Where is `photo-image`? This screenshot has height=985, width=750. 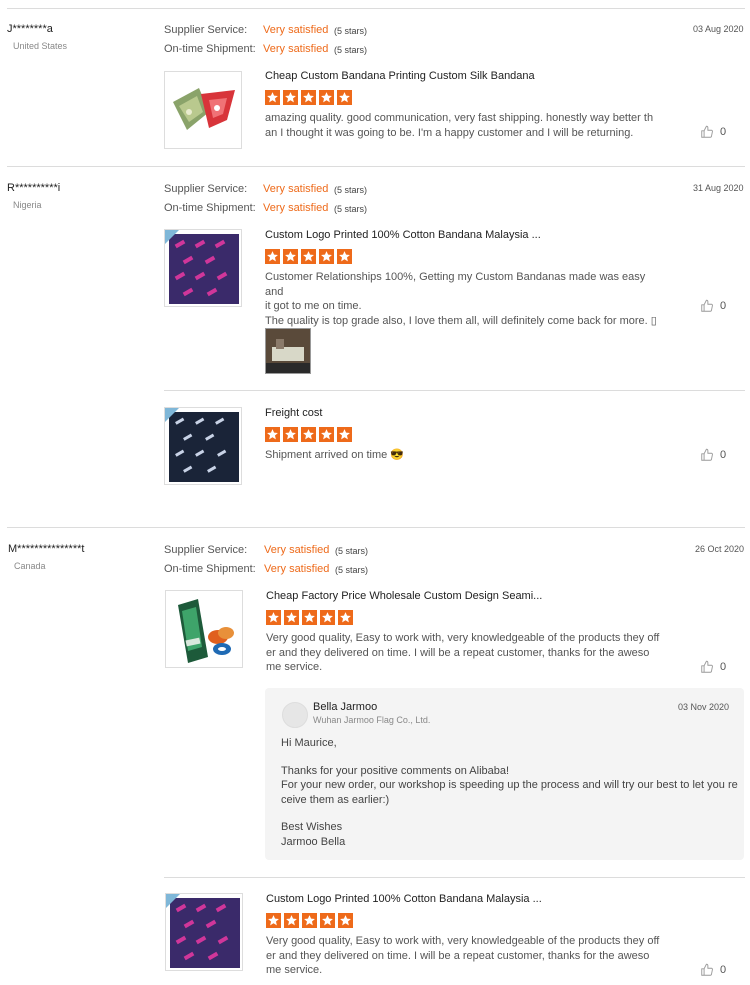 photo-image is located at coordinates (288, 351).